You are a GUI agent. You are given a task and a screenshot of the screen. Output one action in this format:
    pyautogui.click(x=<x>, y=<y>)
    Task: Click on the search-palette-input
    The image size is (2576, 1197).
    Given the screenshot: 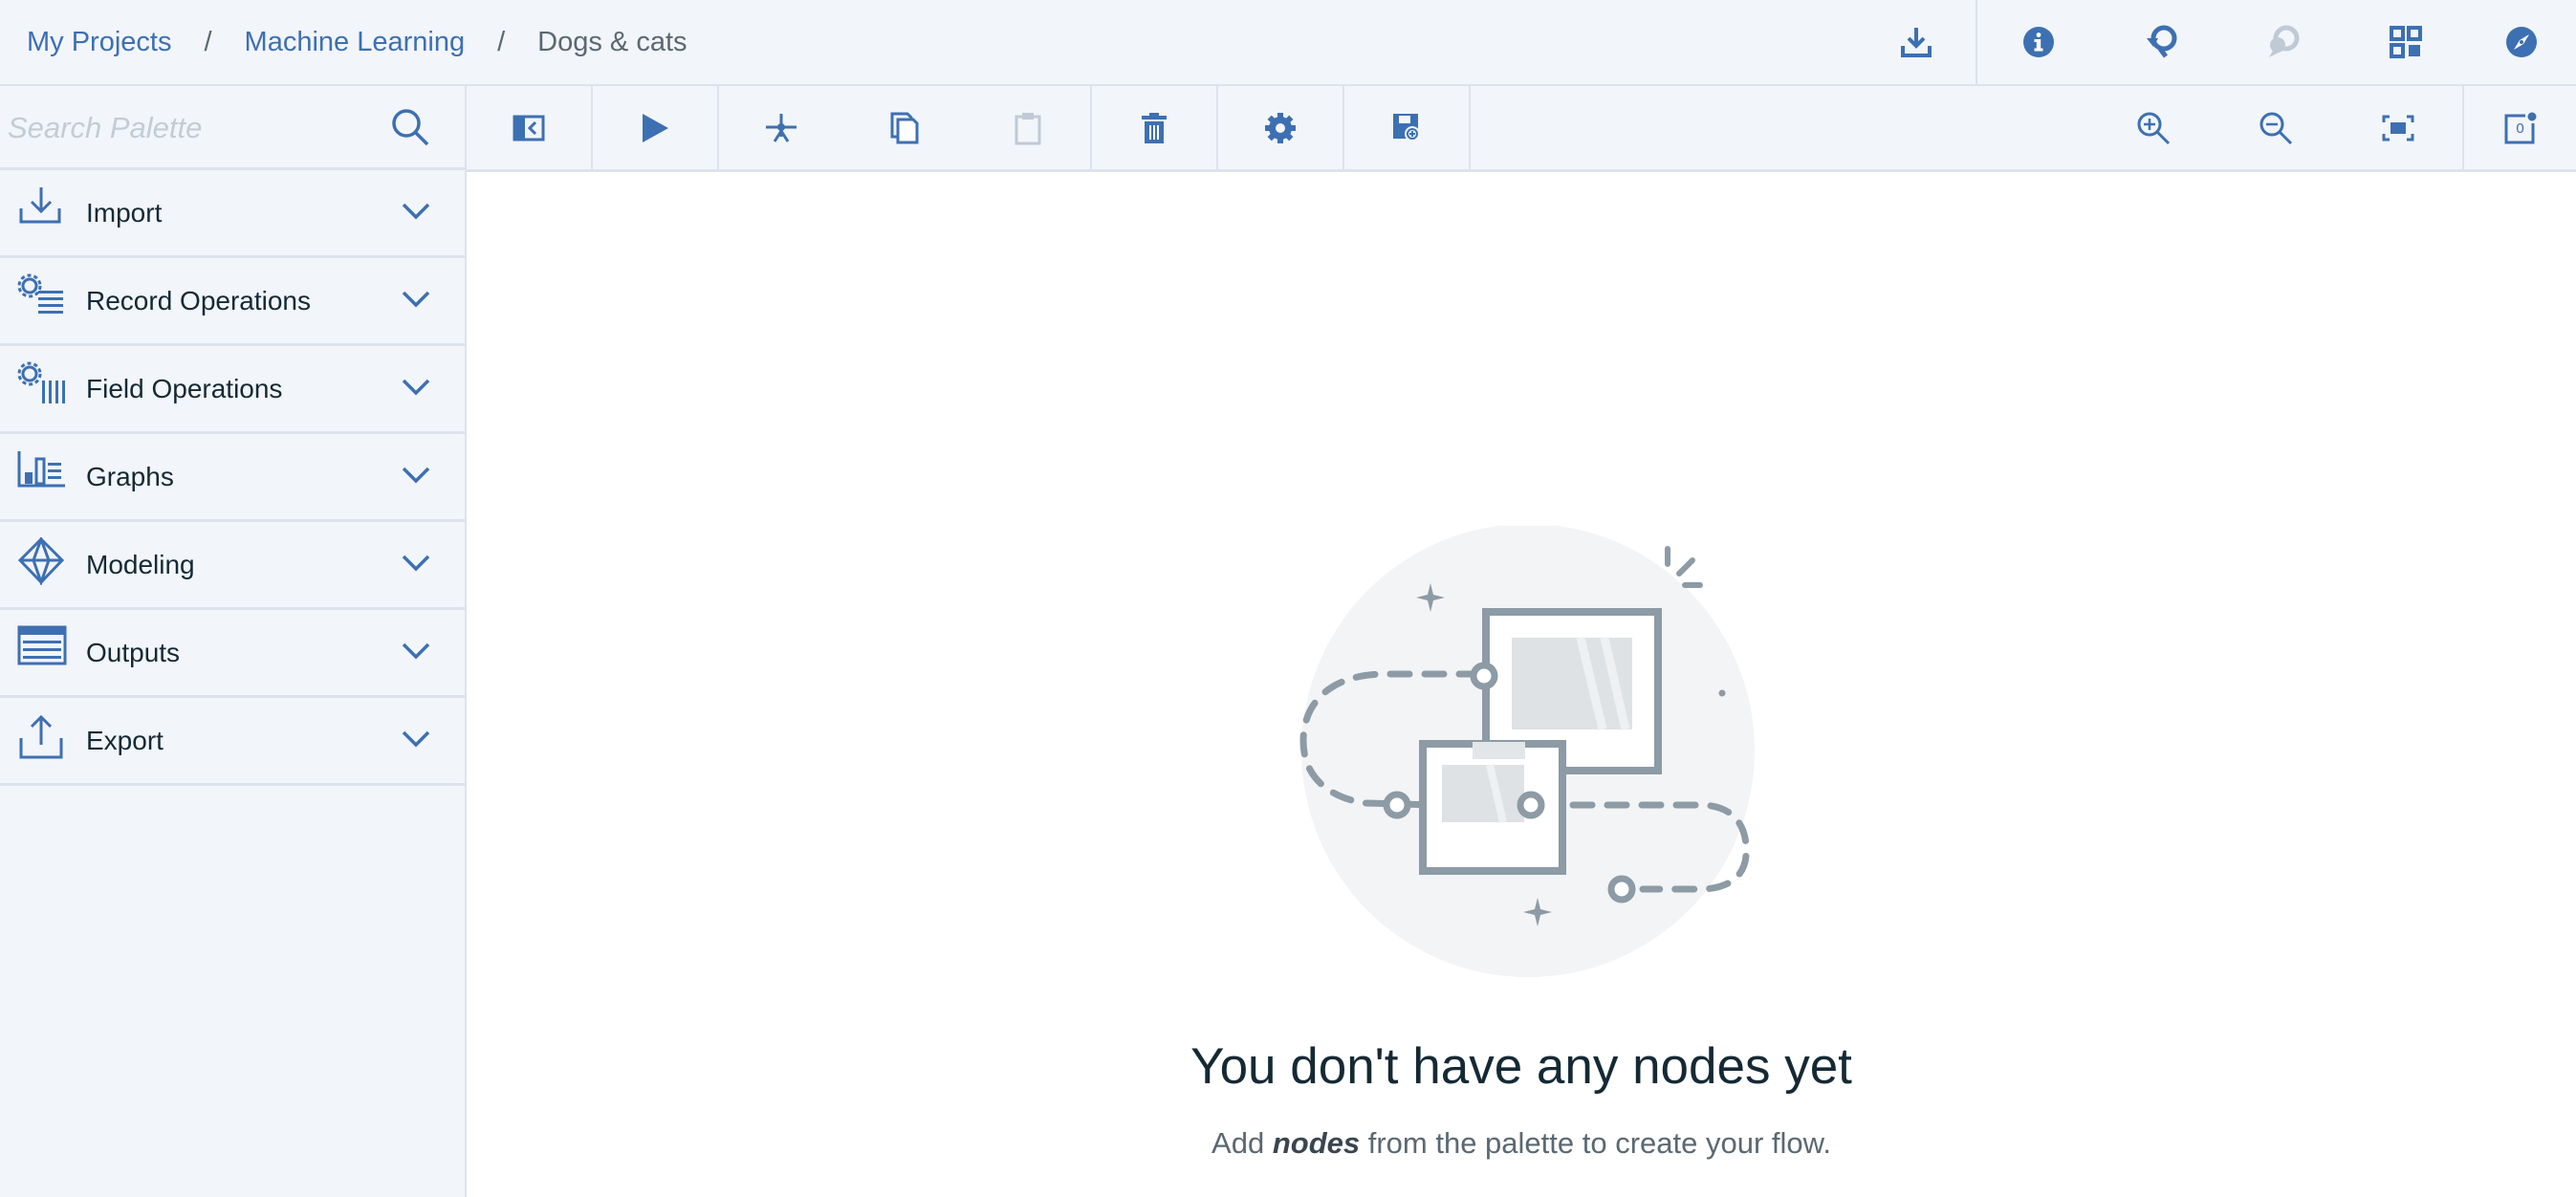 What is the action you would take?
    pyautogui.click(x=189, y=128)
    